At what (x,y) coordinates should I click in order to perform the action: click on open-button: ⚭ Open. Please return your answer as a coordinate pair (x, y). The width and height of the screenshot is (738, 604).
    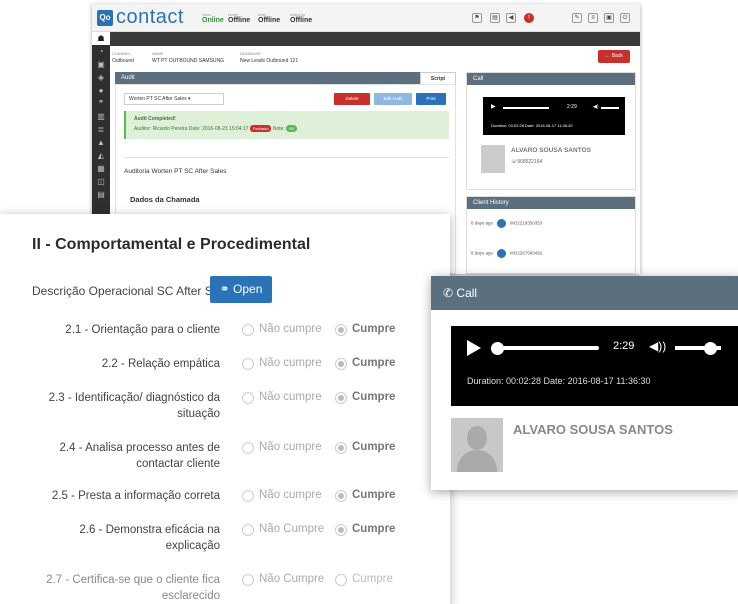
    Looking at the image, I should click on (241, 289).